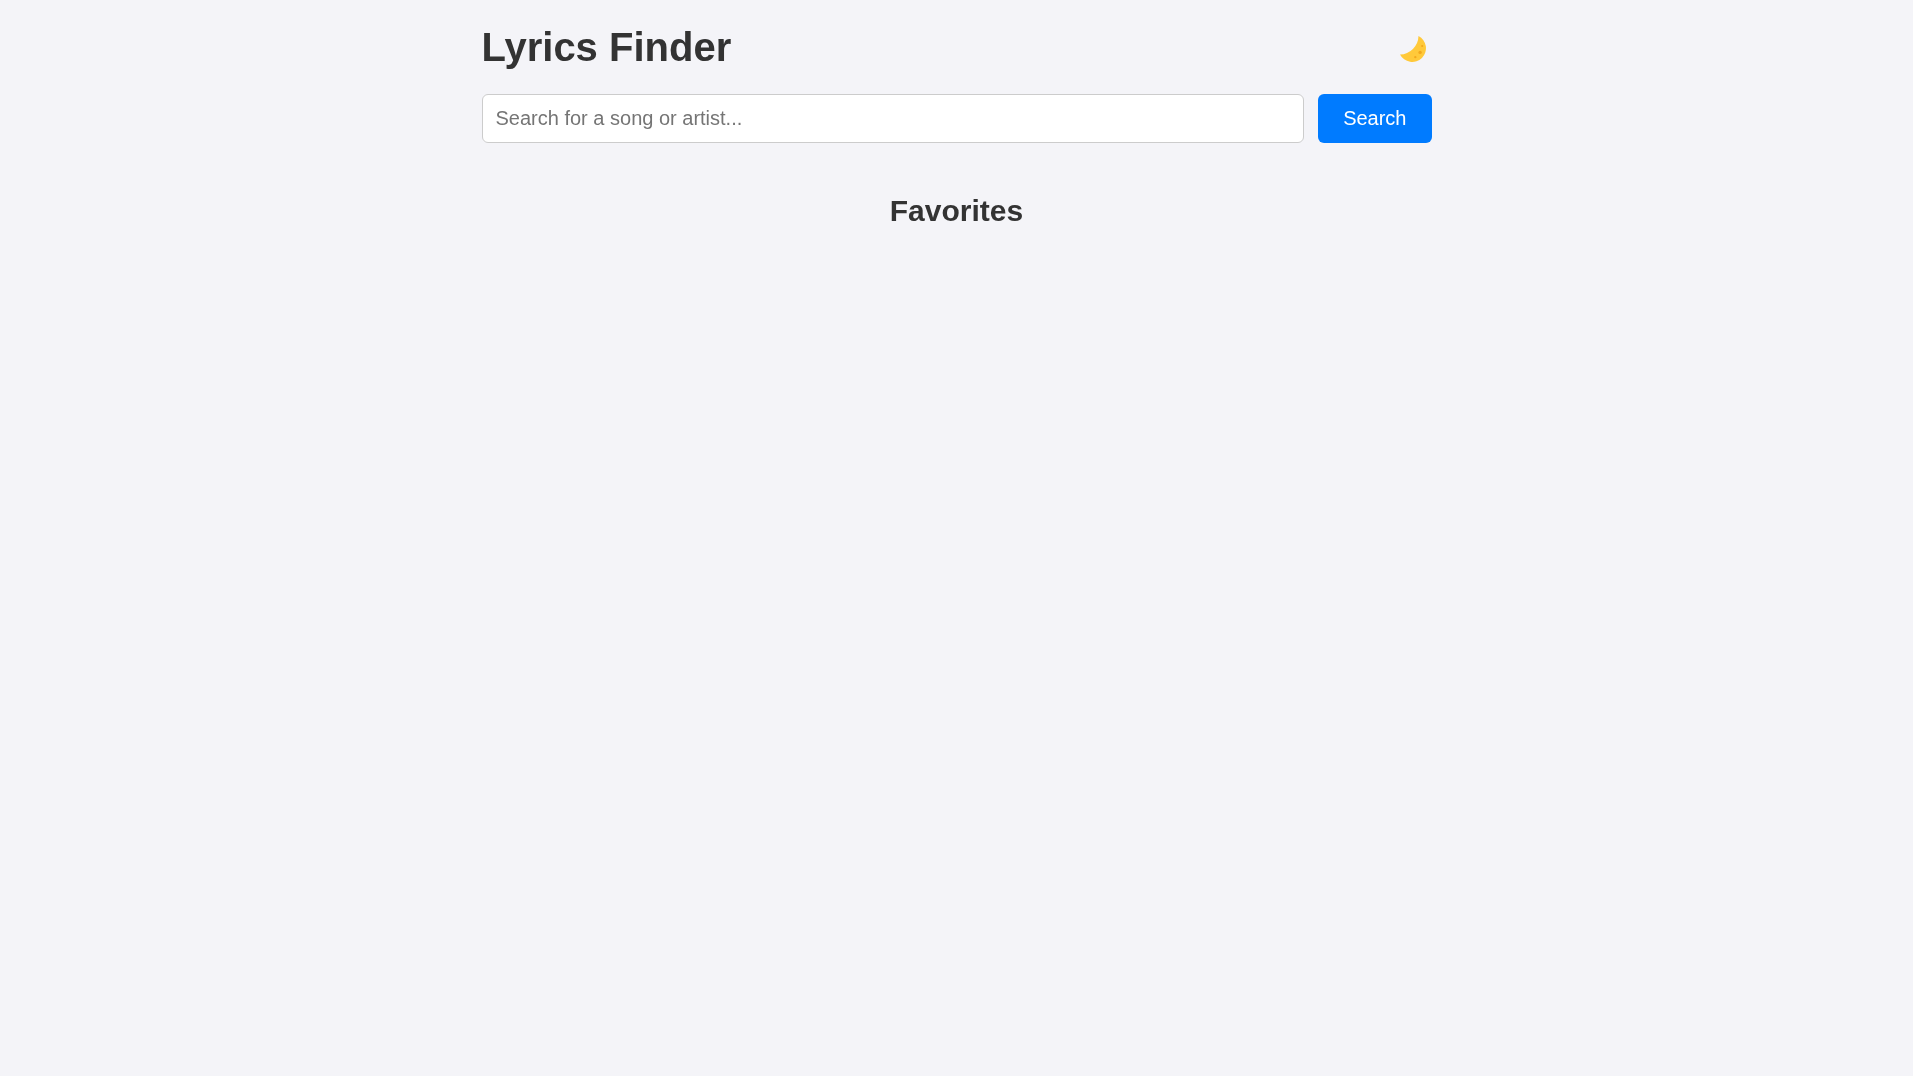  I want to click on search-button: Search, so click(1375, 118).